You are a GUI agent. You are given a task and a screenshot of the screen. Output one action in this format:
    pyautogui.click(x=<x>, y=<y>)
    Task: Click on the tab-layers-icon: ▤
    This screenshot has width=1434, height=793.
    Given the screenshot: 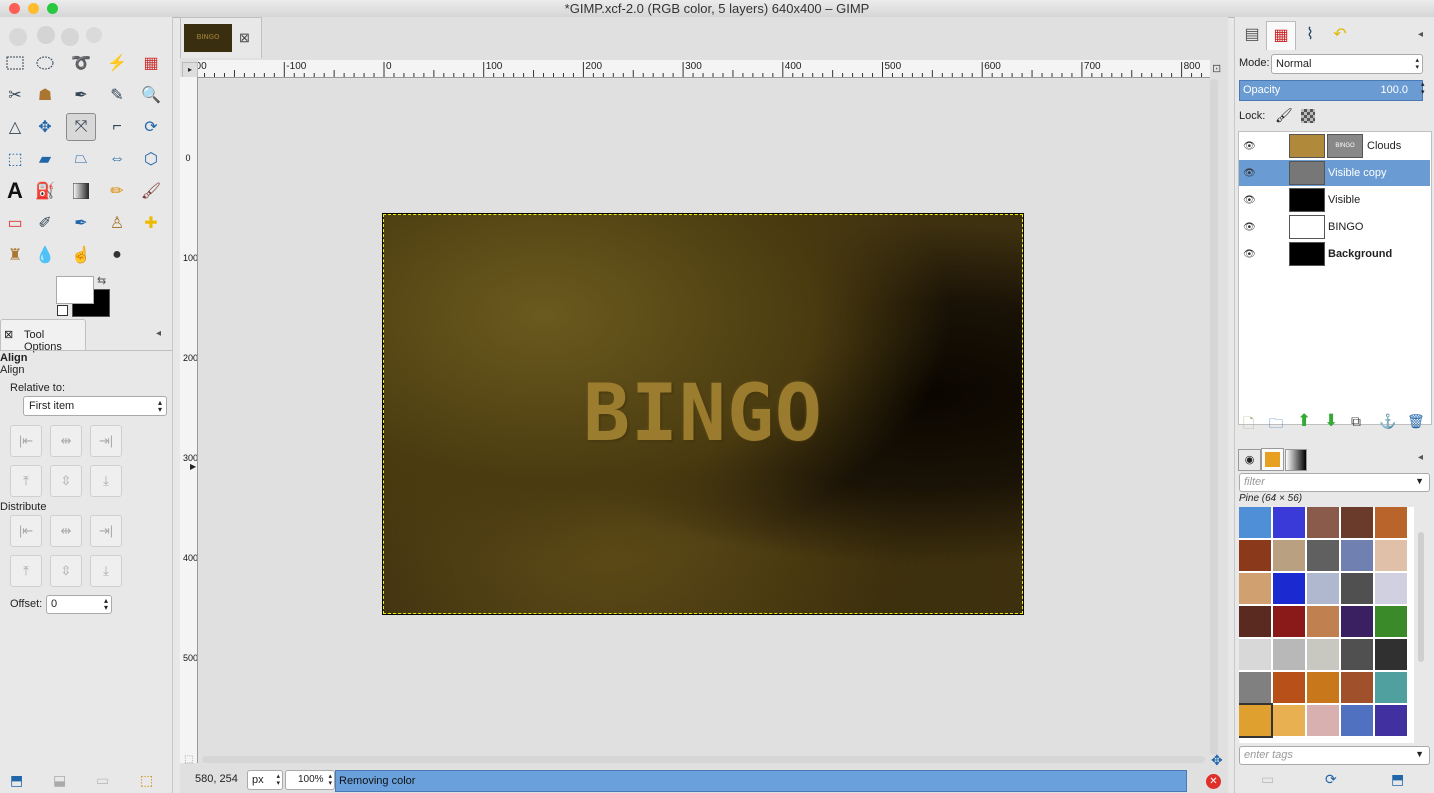 What is the action you would take?
    pyautogui.click(x=1252, y=35)
    